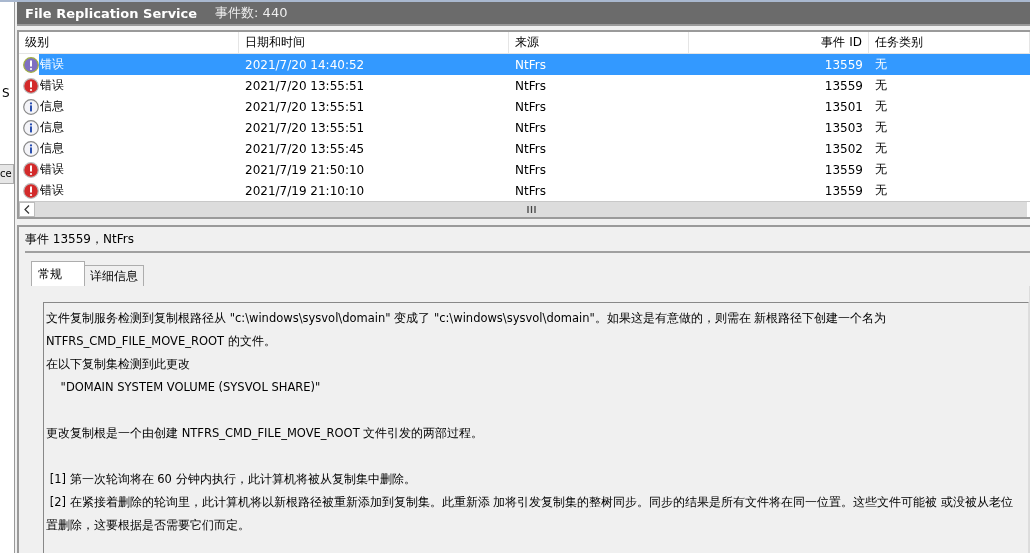 The image size is (1030, 553). I want to click on description-text: 置删除，这要根据是否需要它们而定。, so click(148, 525).